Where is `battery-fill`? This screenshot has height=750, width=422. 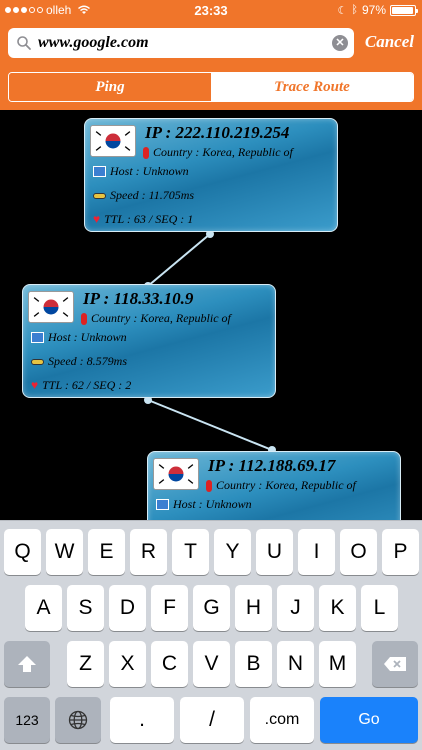 battery-fill is located at coordinates (403, 10).